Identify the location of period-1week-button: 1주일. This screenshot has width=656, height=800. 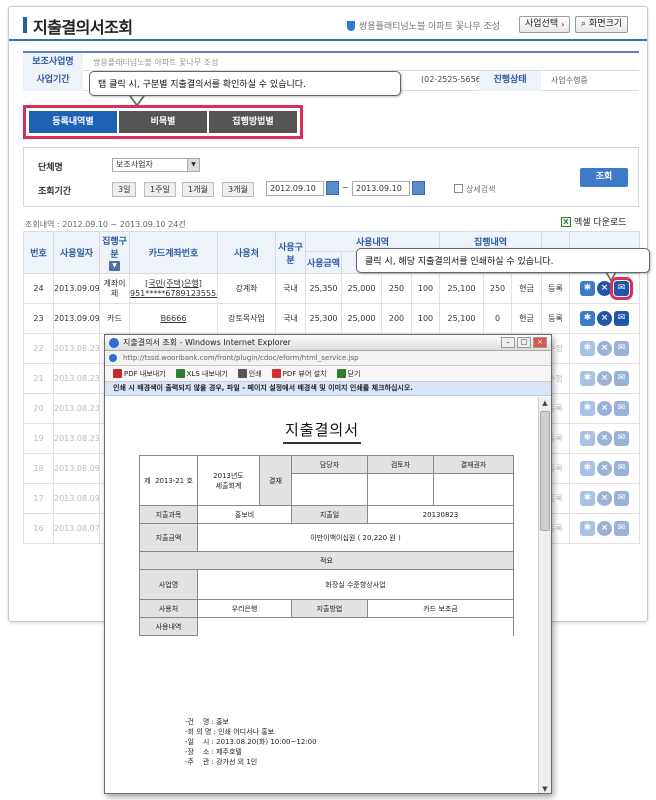
(160, 189).